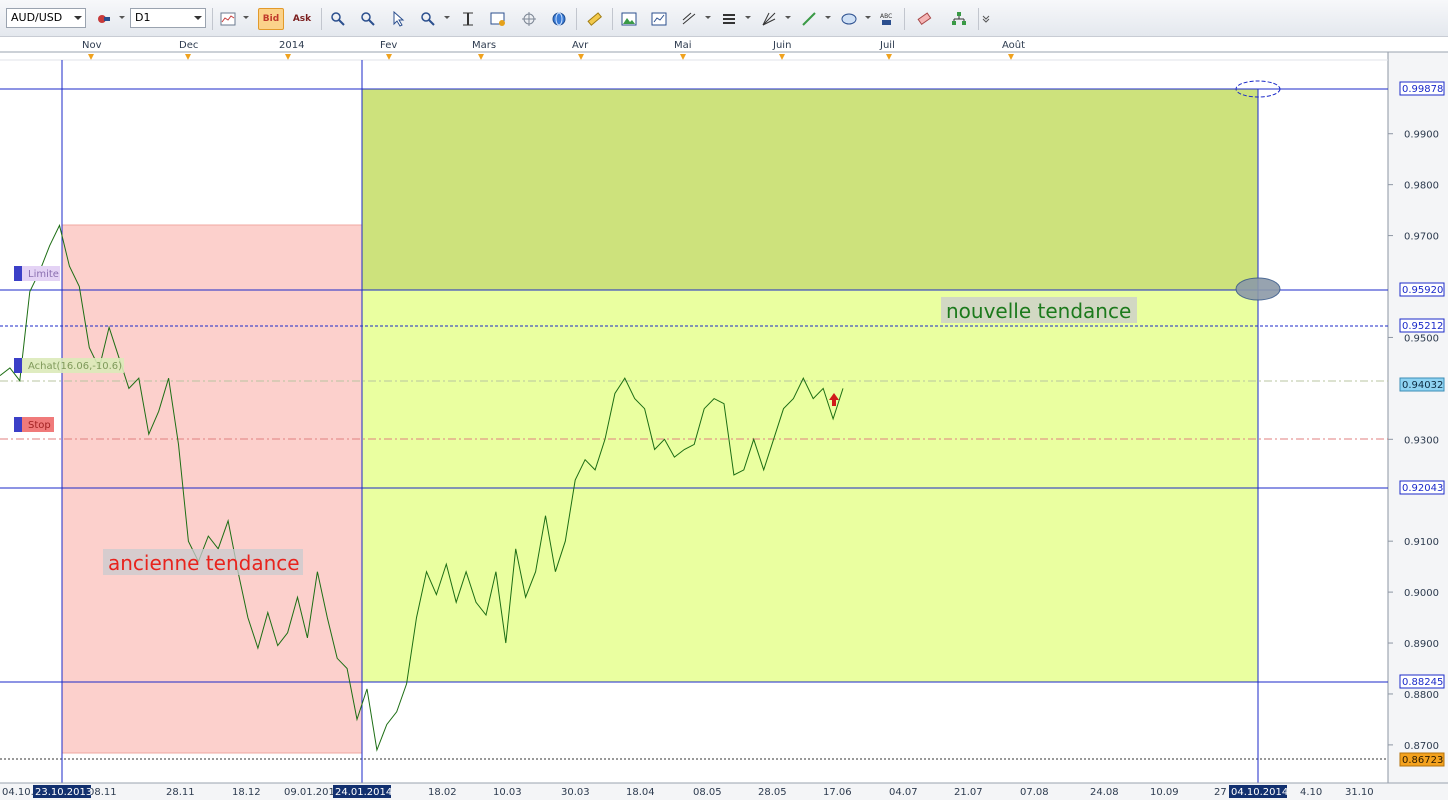 The height and width of the screenshot is (800, 1448). What do you see at coordinates (18, 424) in the screenshot?
I see `stop-handle` at bounding box center [18, 424].